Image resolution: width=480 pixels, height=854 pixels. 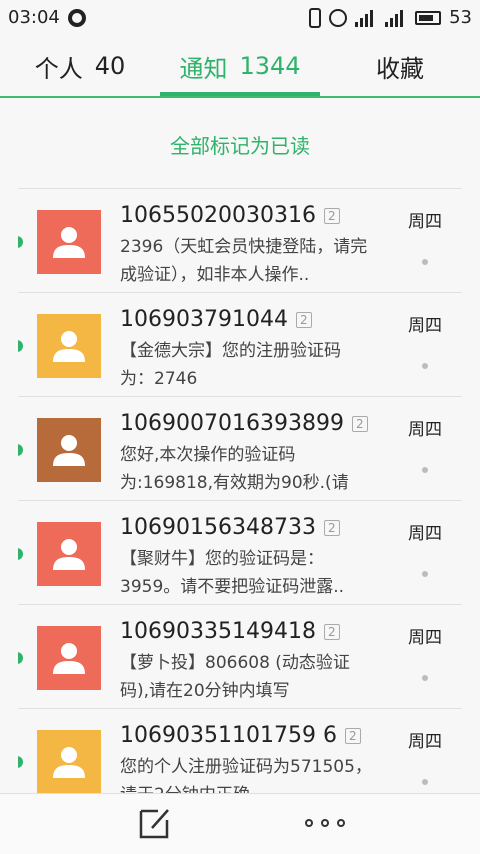 I want to click on status-left: 03:04, so click(x=47, y=17).